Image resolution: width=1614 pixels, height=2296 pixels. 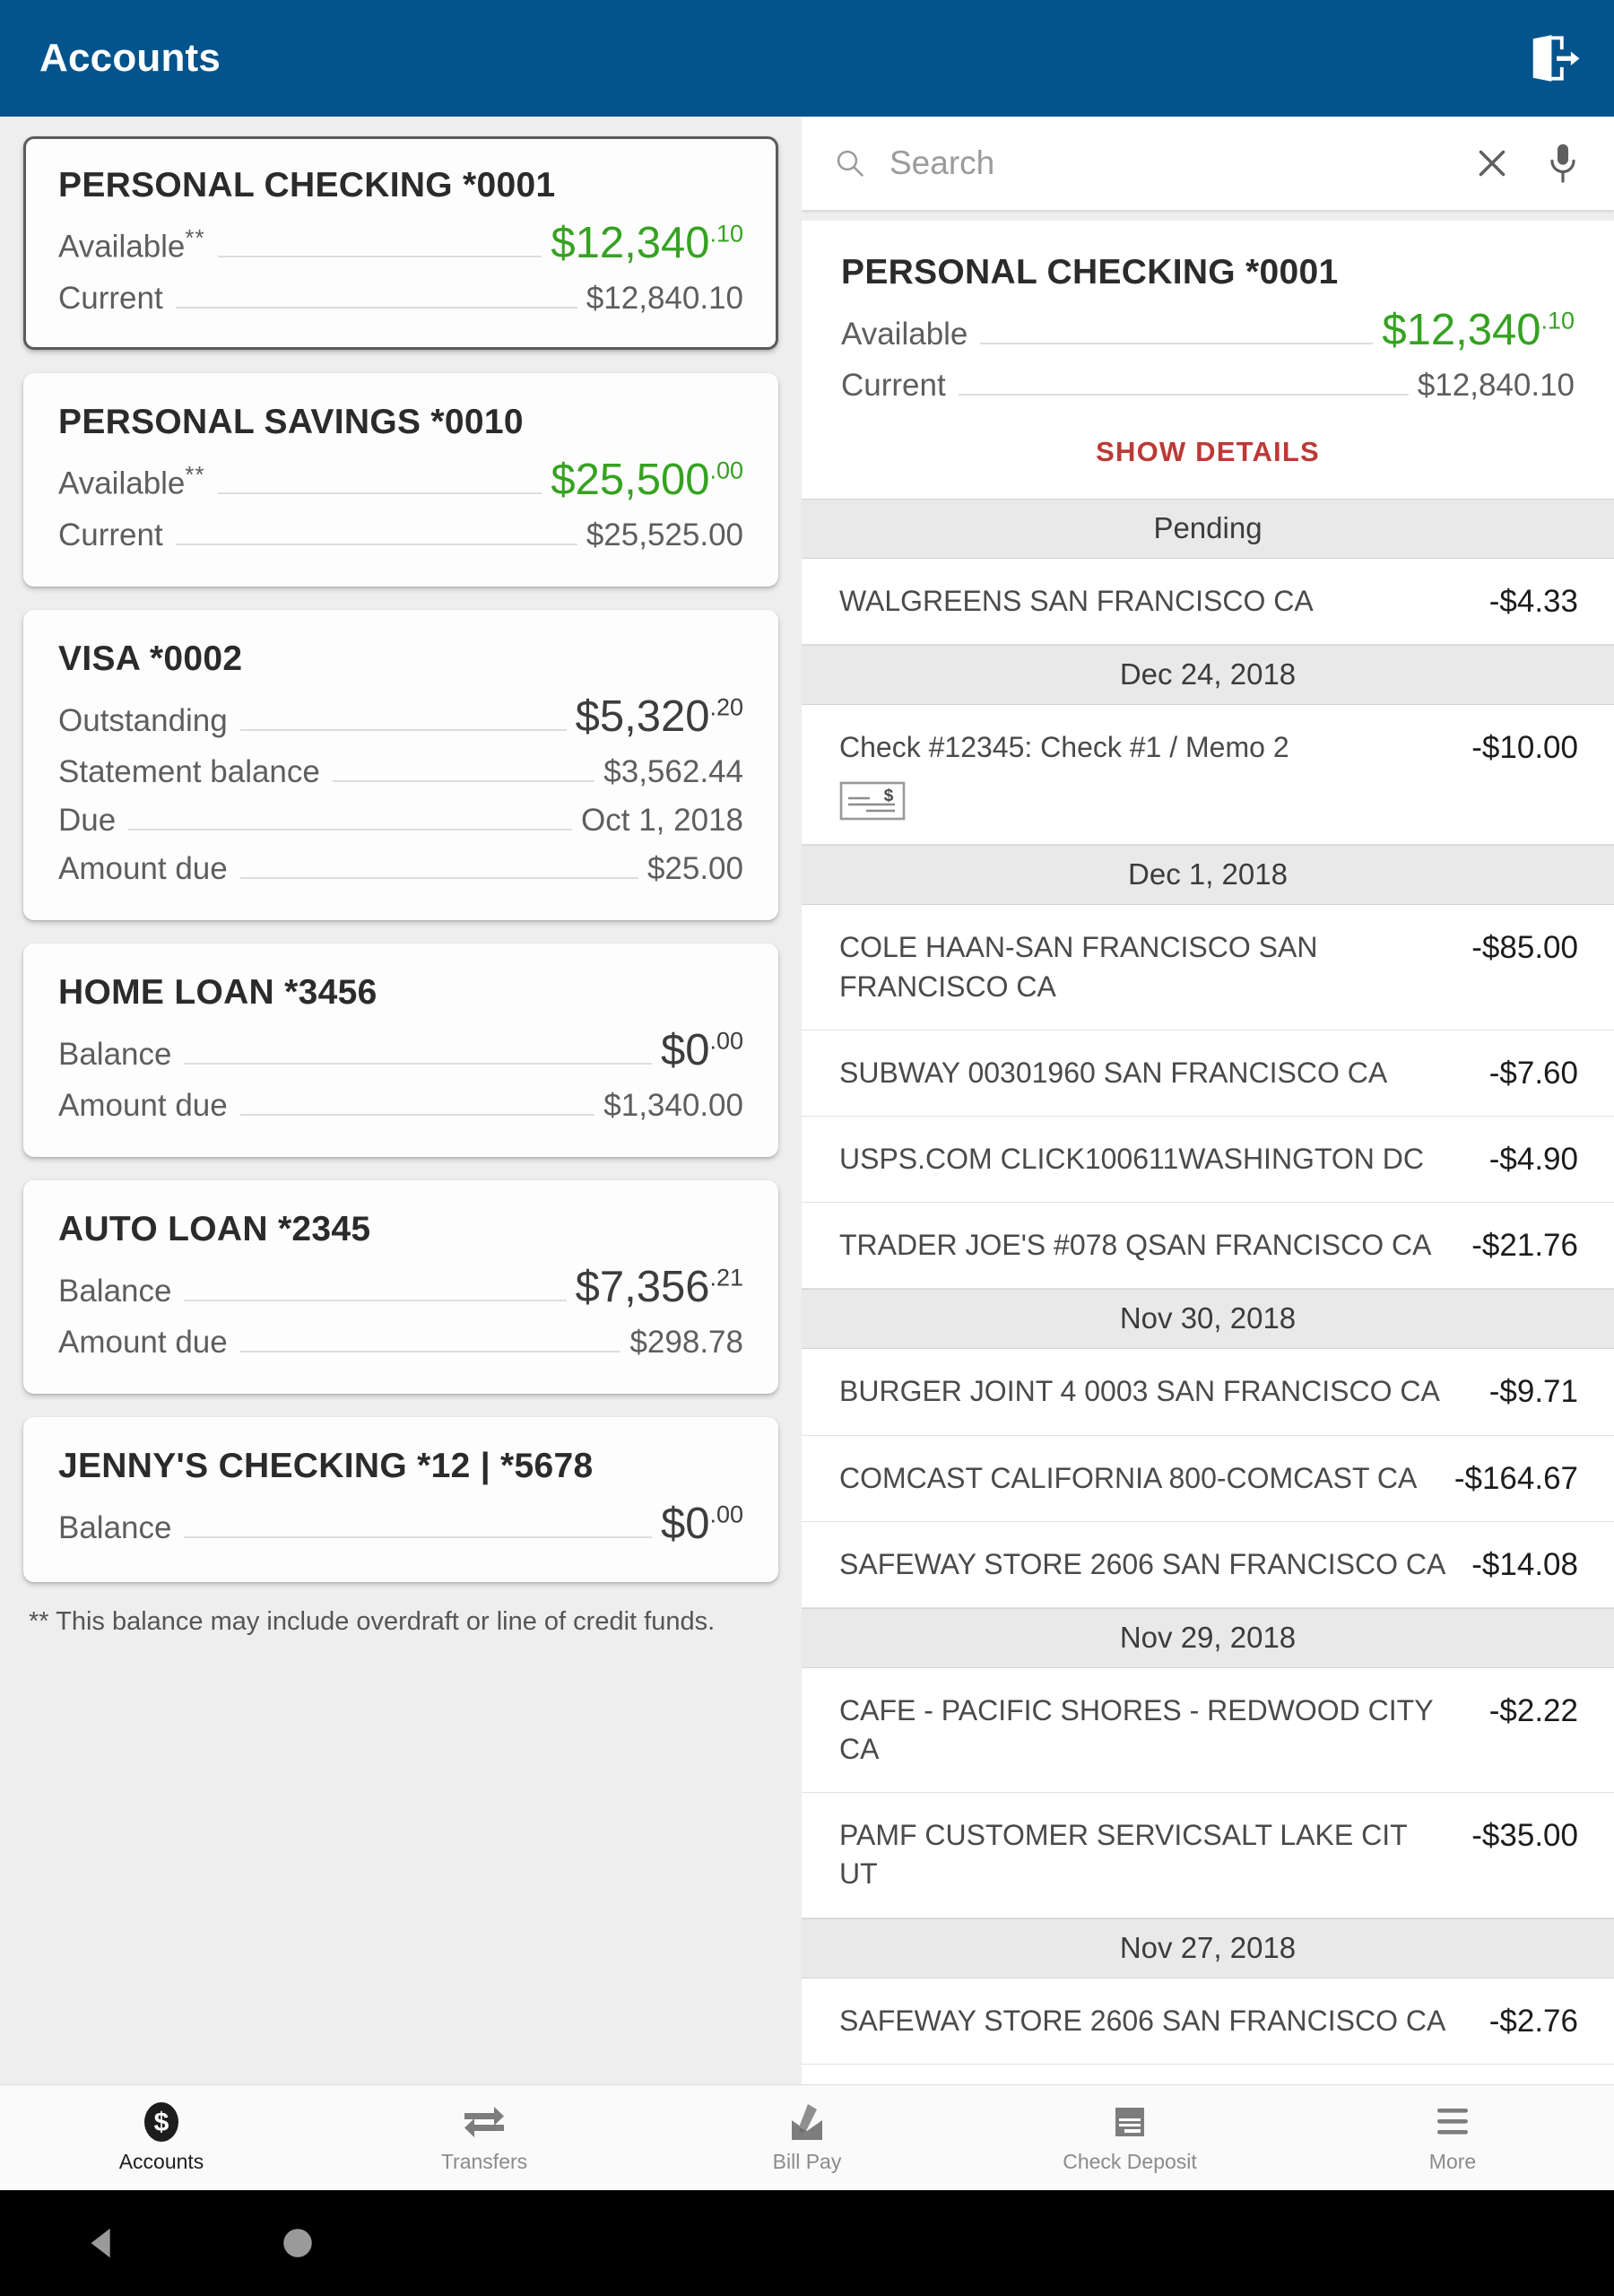 I want to click on transaction-row: SUBWAY 00301960 SAN FRANCISCO CA -$7.60, so click(x=1208, y=1073).